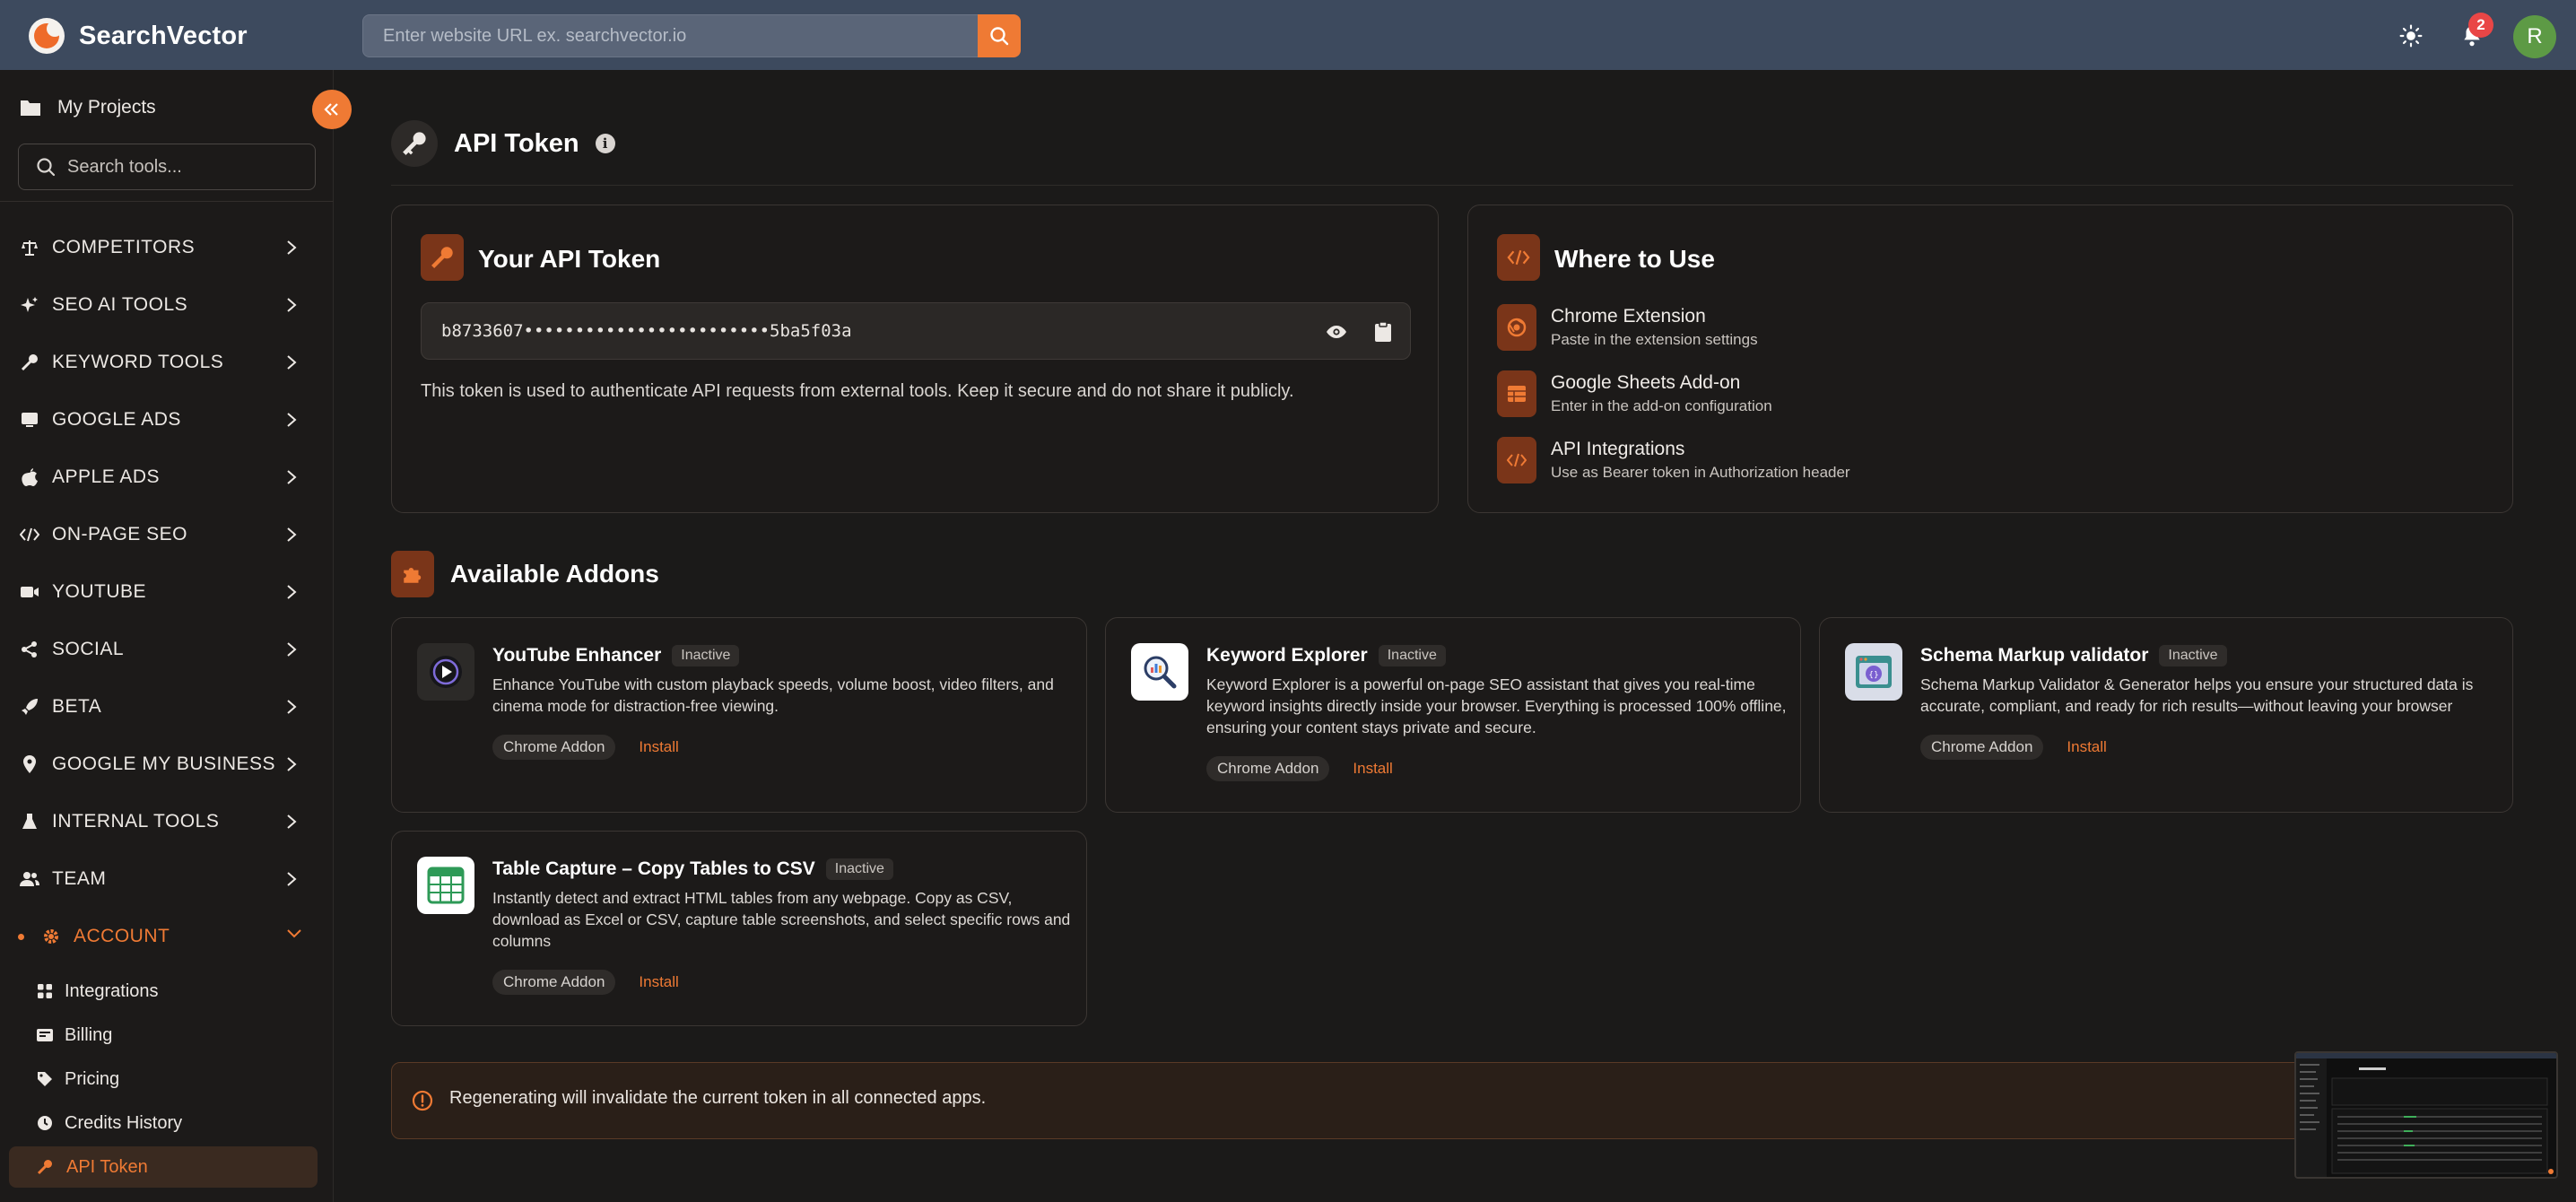 The width and height of the screenshot is (2576, 1202). What do you see at coordinates (1618, 449) in the screenshot?
I see `use-item-title: API Integrations` at bounding box center [1618, 449].